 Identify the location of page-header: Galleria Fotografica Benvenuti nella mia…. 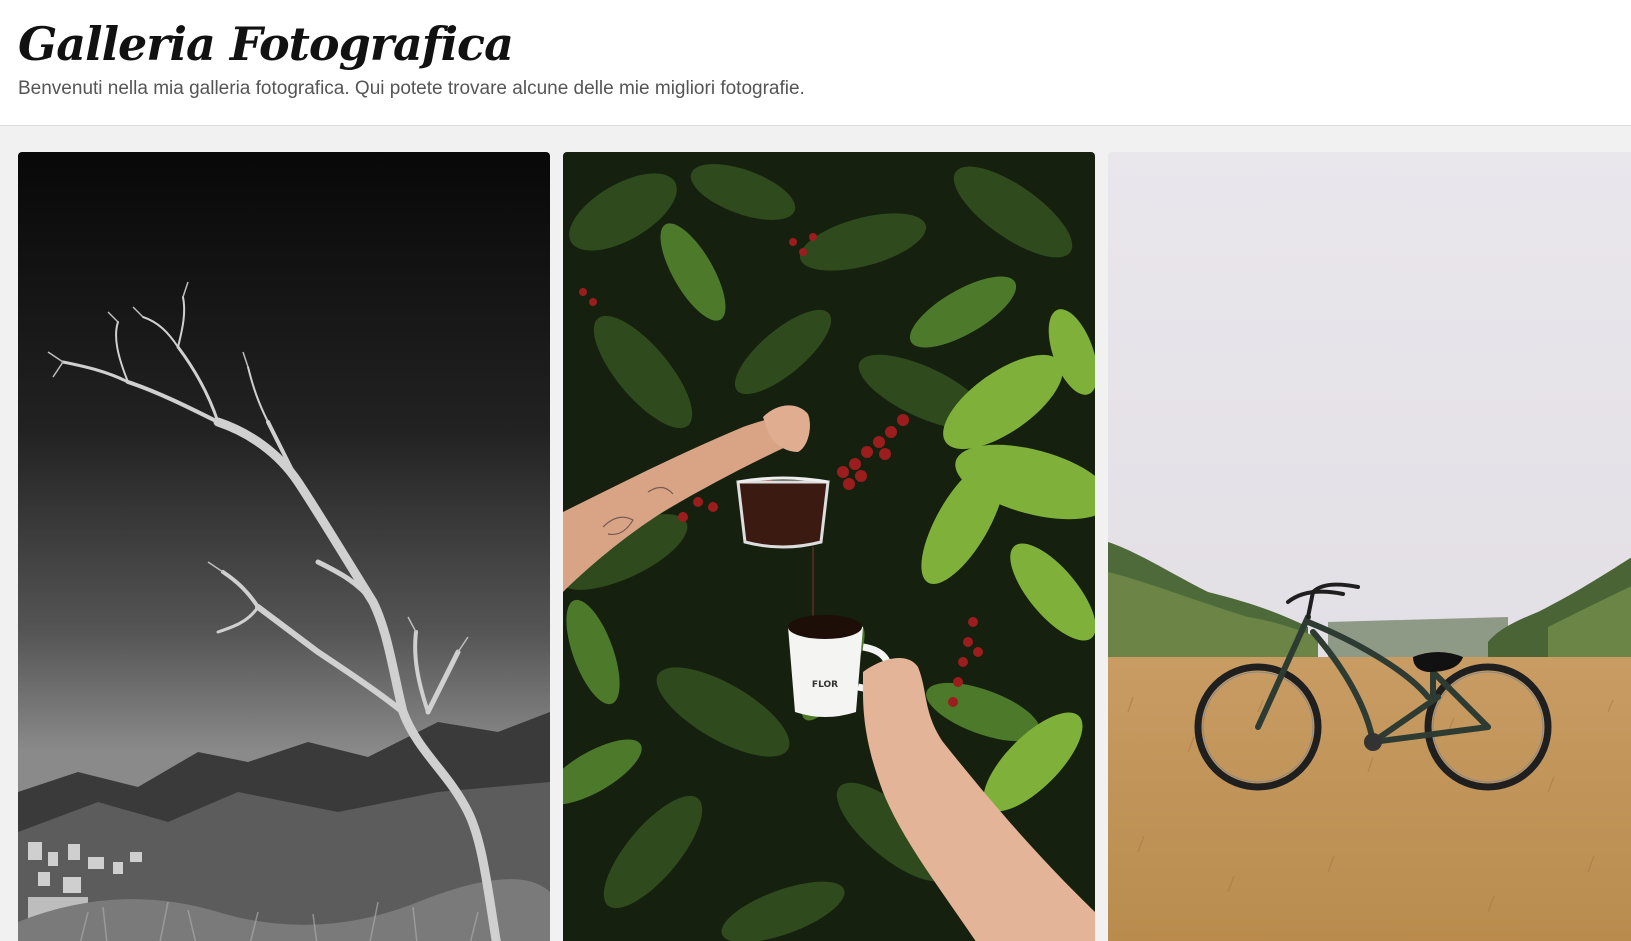
(815, 63).